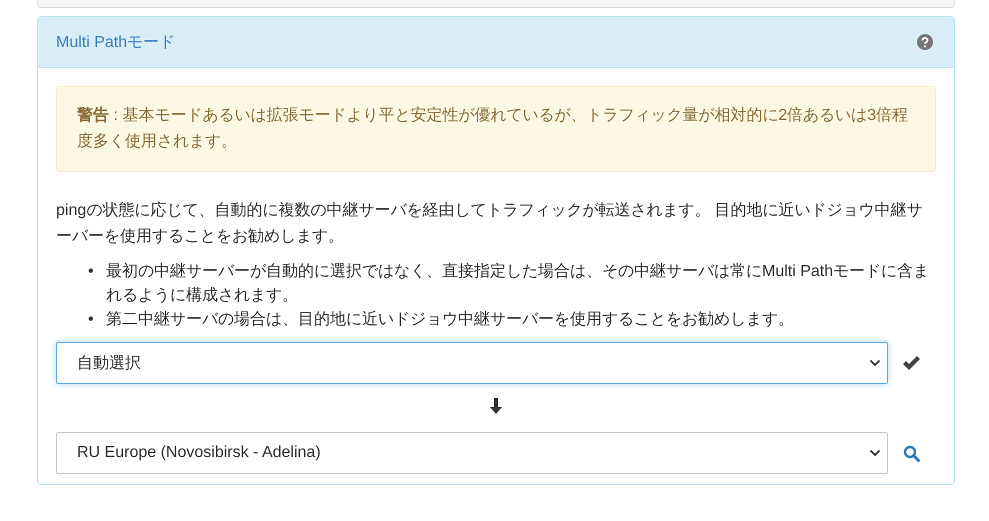 This screenshot has height=521, width=989. Describe the element at coordinates (911, 453) in the screenshot. I see `search-icon` at that location.